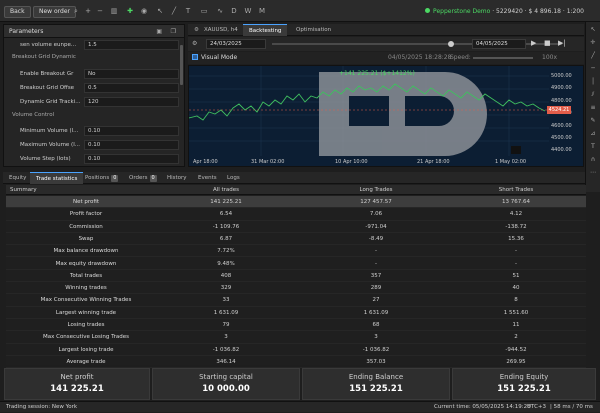 The width and height of the screenshot is (600, 413). Describe the element at coordinates (503, 58) in the screenshot. I see `speed-slider` at that location.